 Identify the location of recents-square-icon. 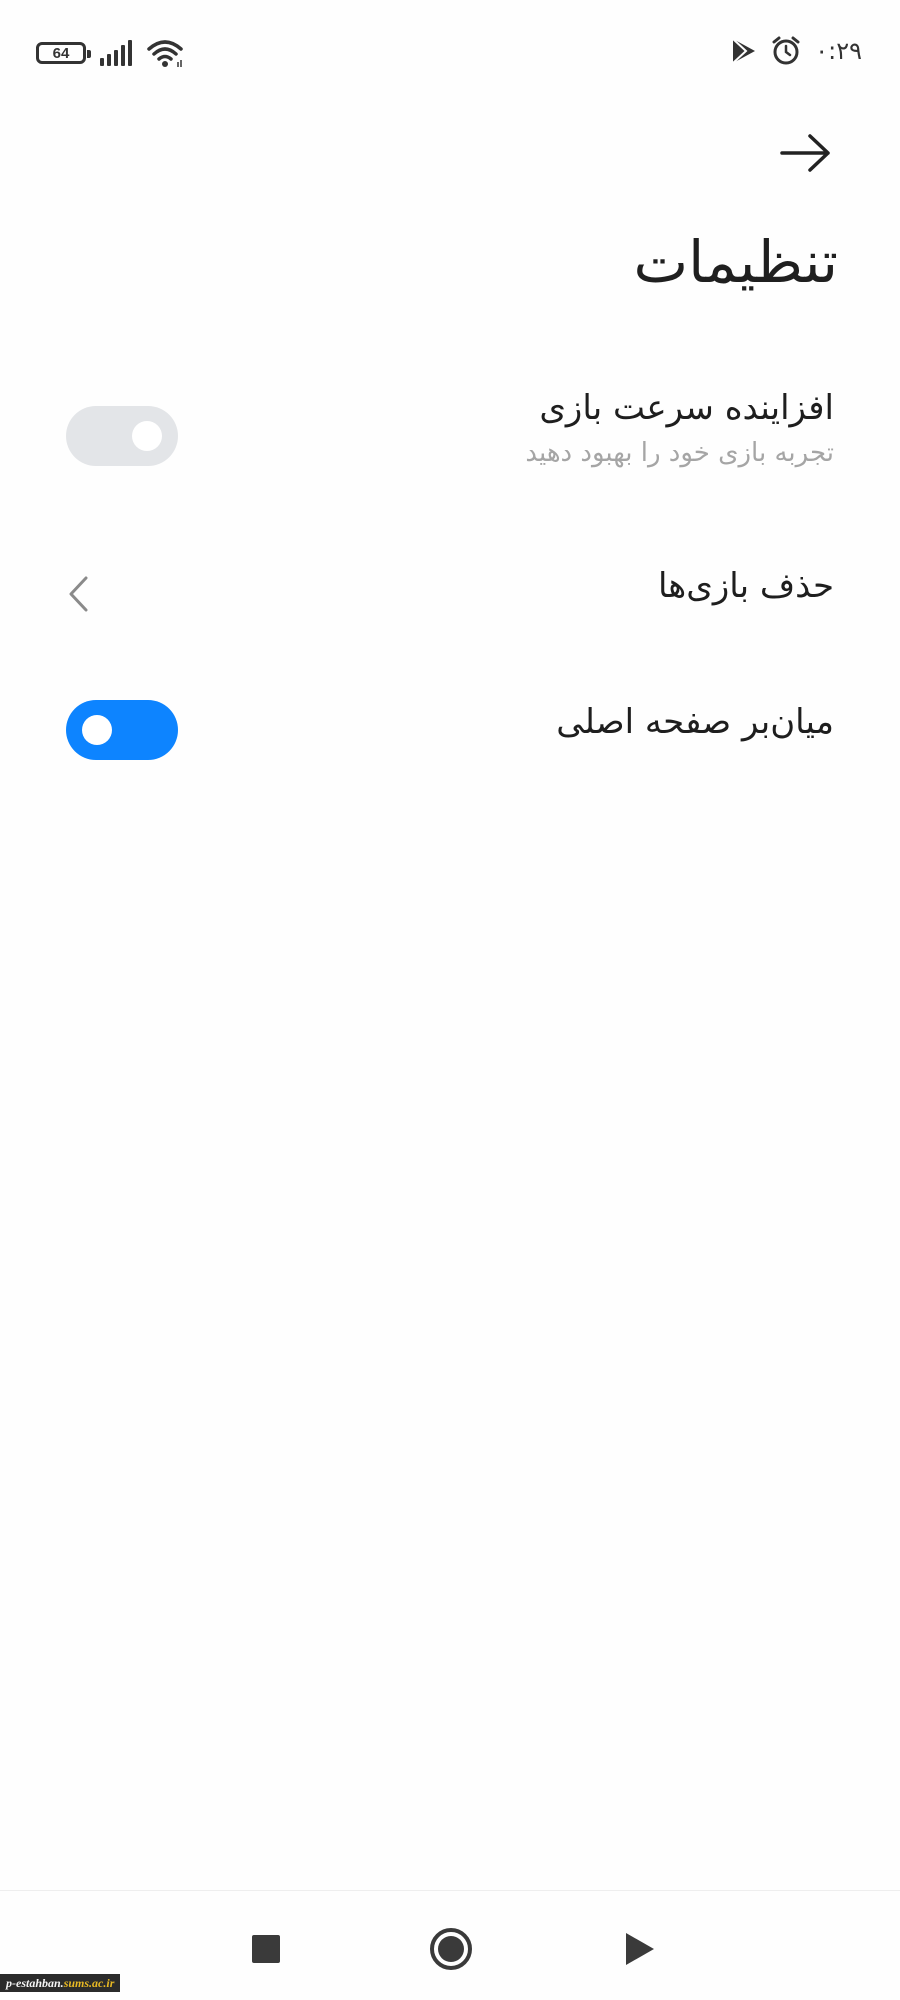
(266, 1949).